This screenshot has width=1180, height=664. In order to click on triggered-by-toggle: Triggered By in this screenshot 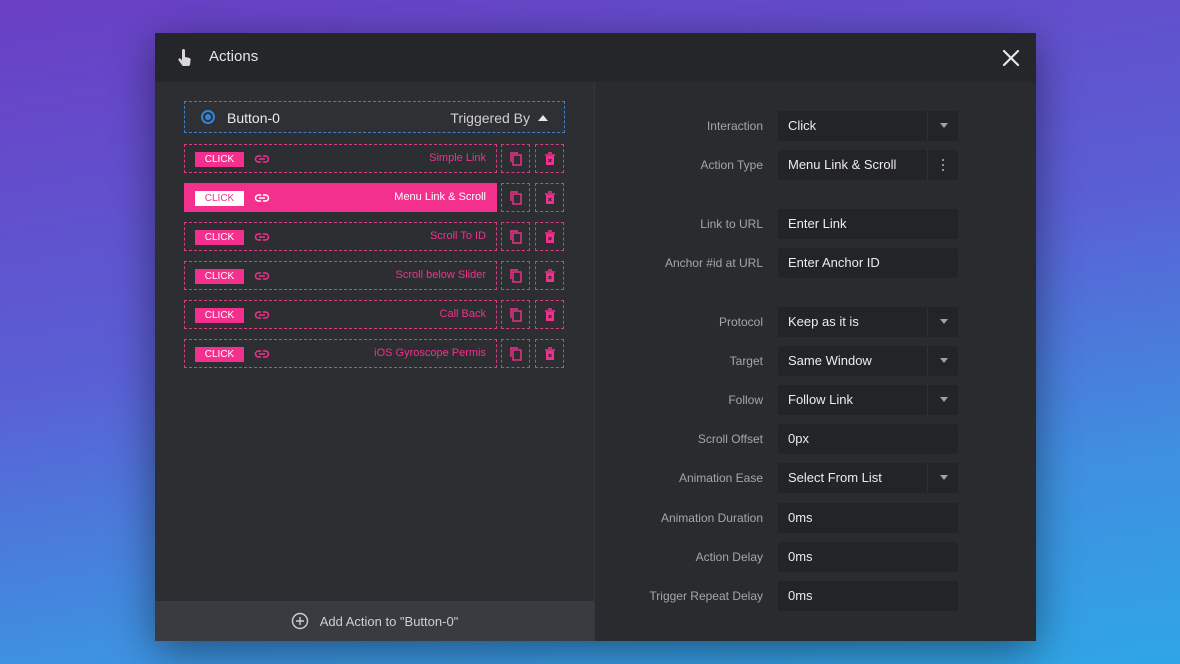, I will do `click(499, 118)`.